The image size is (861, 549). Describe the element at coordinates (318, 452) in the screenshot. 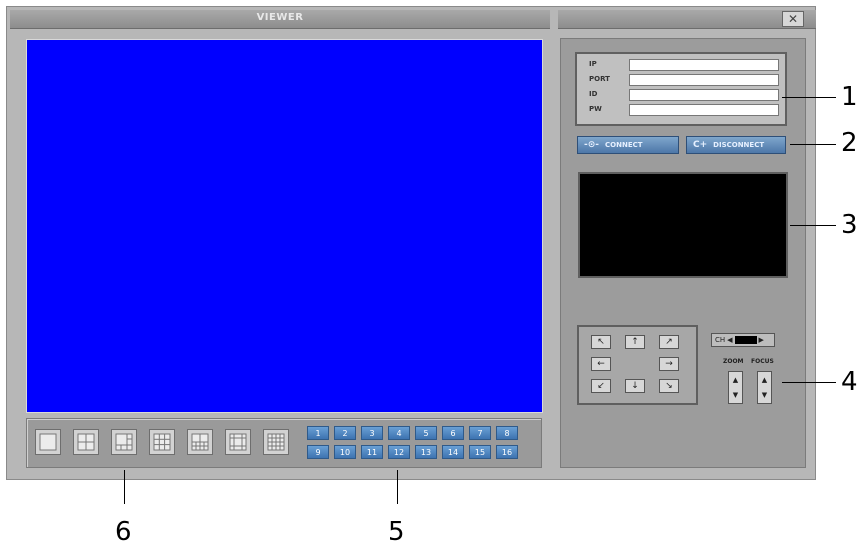

I see `channel-button-9: 9` at that location.